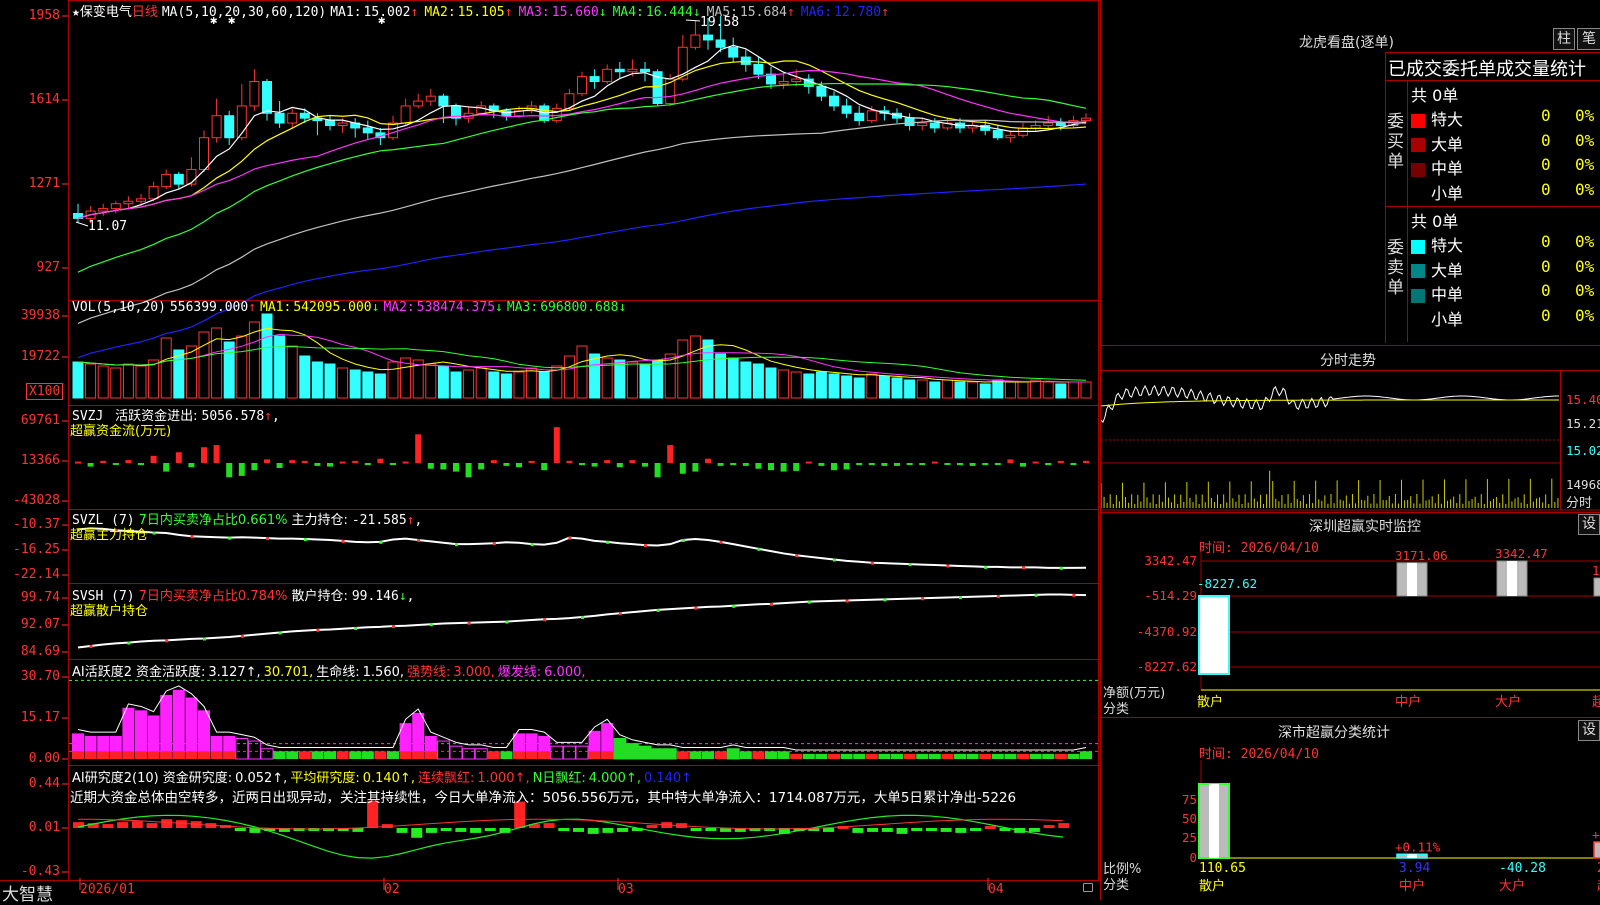  What do you see at coordinates (275, 416) in the screenshot?
I see `svzj-suffix: ,` at bounding box center [275, 416].